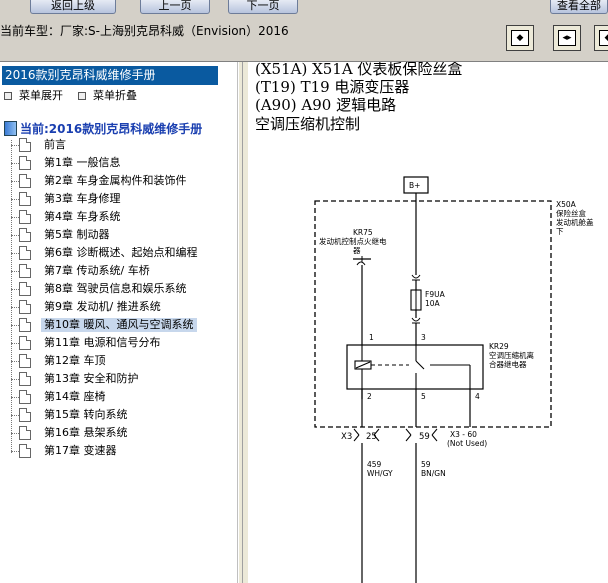 This screenshot has height=583, width=608. What do you see at coordinates (118, 235) in the screenshot?
I see `toc-item: 第5章 制动器` at bounding box center [118, 235].